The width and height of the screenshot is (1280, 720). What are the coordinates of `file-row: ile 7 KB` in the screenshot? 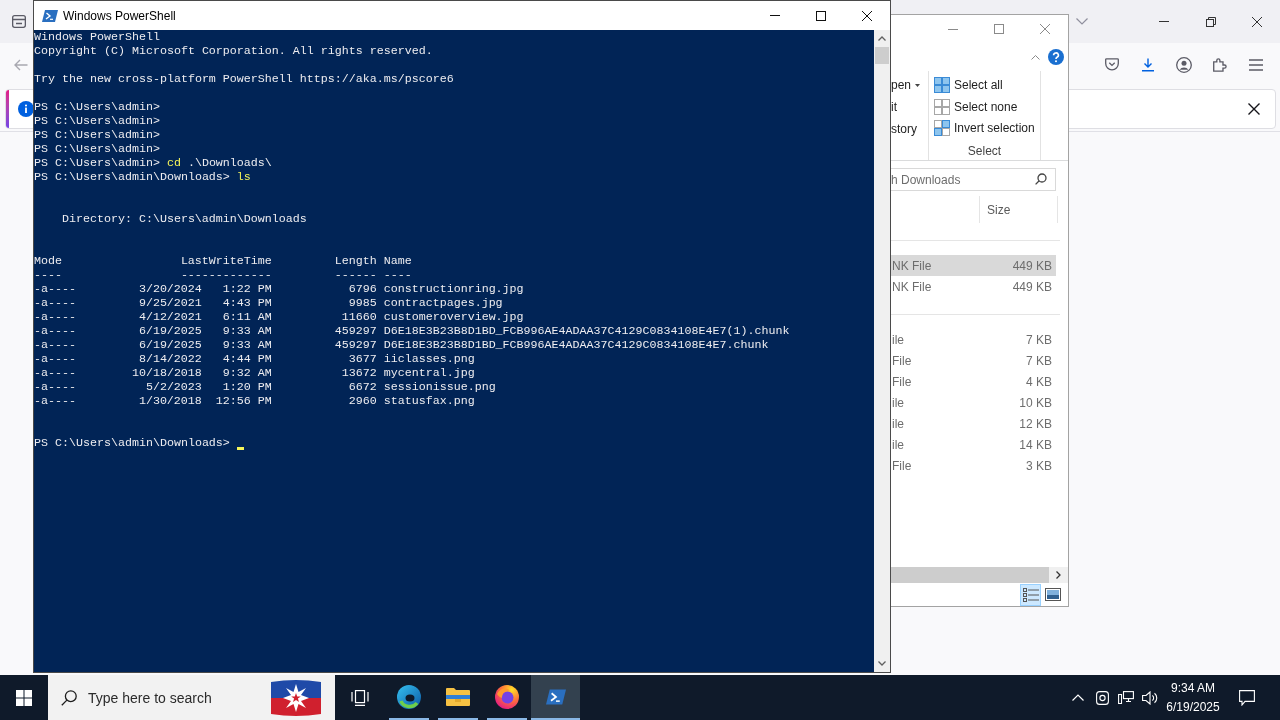 It's located at (973, 339).